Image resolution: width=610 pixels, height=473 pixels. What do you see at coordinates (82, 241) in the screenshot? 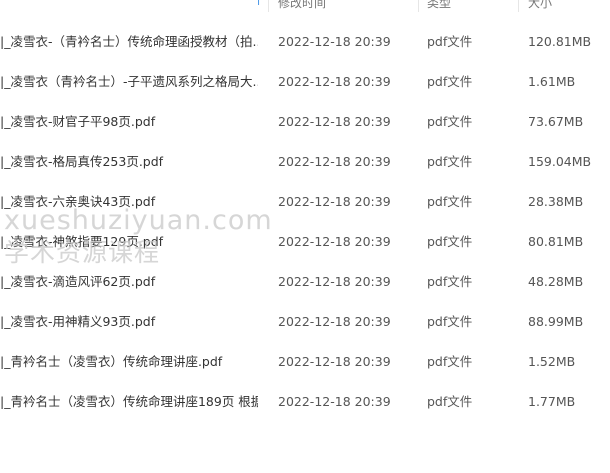
I see `file-name: |_凌雪衣-神煞指要129页.pdf` at bounding box center [82, 241].